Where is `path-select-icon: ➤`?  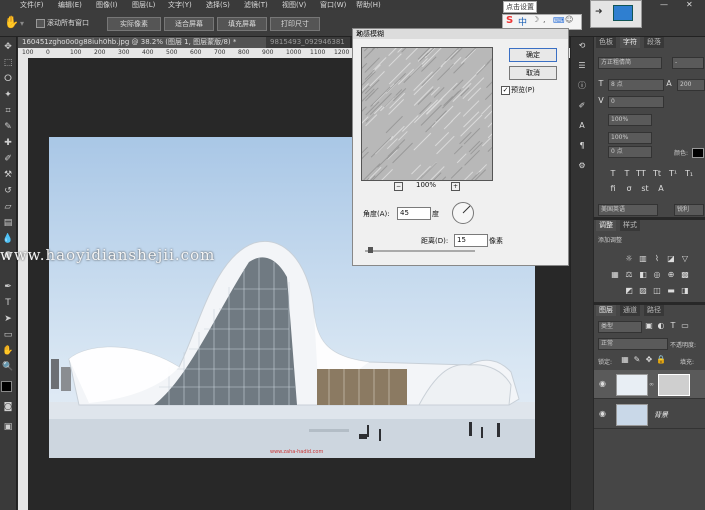
path-select-icon: ➤ is located at coordinates (8, 319).